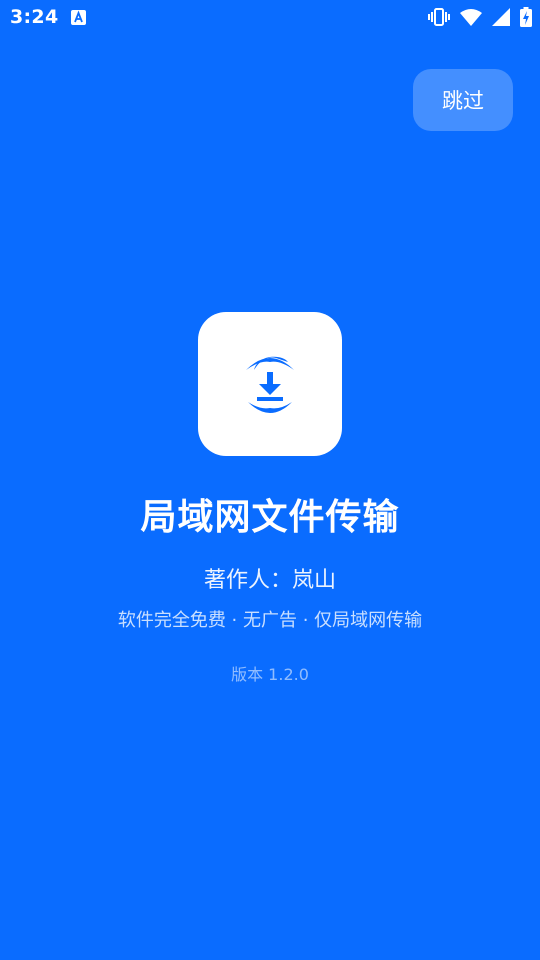  I want to click on tagline: 软件完全免费 · 无广告 · 仅局域网传输, so click(270, 620).